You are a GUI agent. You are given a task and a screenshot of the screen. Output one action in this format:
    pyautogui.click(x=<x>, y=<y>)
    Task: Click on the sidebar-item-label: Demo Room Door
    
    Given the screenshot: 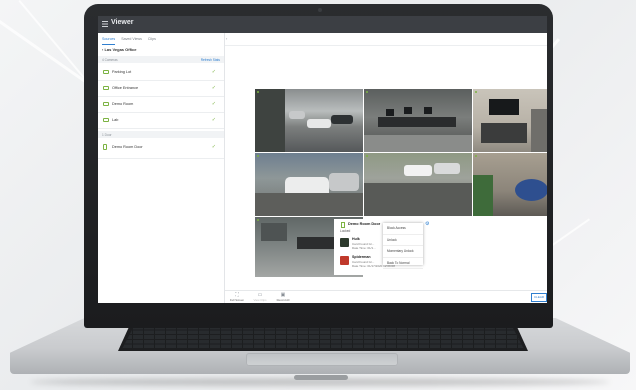 What is the action you would take?
    pyautogui.click(x=127, y=147)
    